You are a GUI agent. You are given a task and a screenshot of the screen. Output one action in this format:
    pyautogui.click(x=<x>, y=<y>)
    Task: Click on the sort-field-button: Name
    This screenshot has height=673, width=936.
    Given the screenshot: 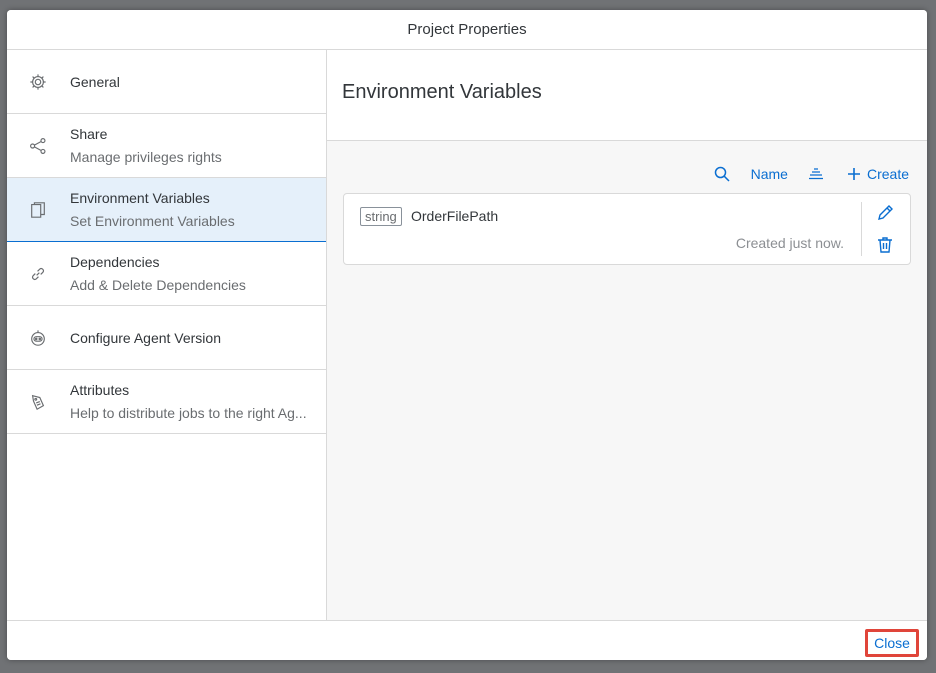 What is the action you would take?
    pyautogui.click(x=769, y=174)
    